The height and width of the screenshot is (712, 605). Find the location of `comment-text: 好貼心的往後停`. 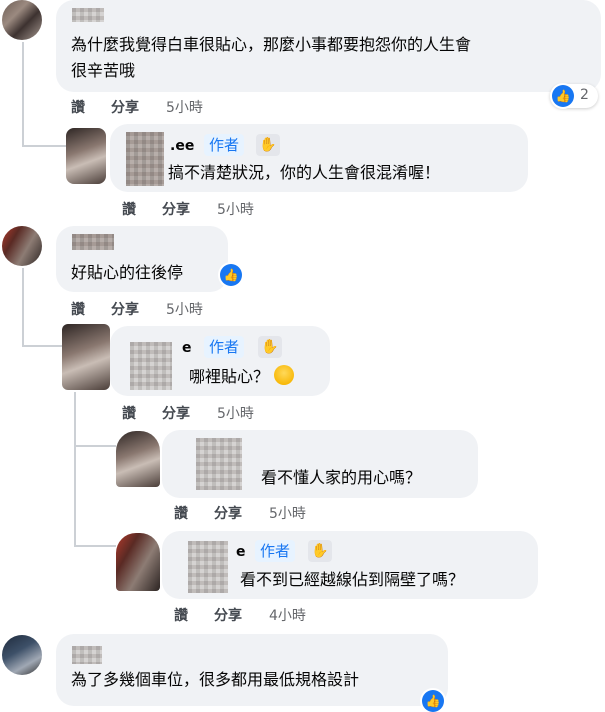

comment-text: 好貼心的往後停 is located at coordinates (127, 272).